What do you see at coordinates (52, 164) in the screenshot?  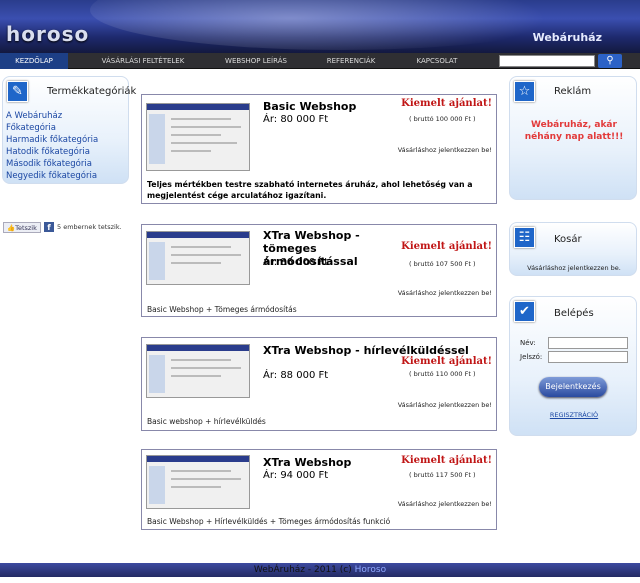 I see `category-link: Második főkategória` at bounding box center [52, 164].